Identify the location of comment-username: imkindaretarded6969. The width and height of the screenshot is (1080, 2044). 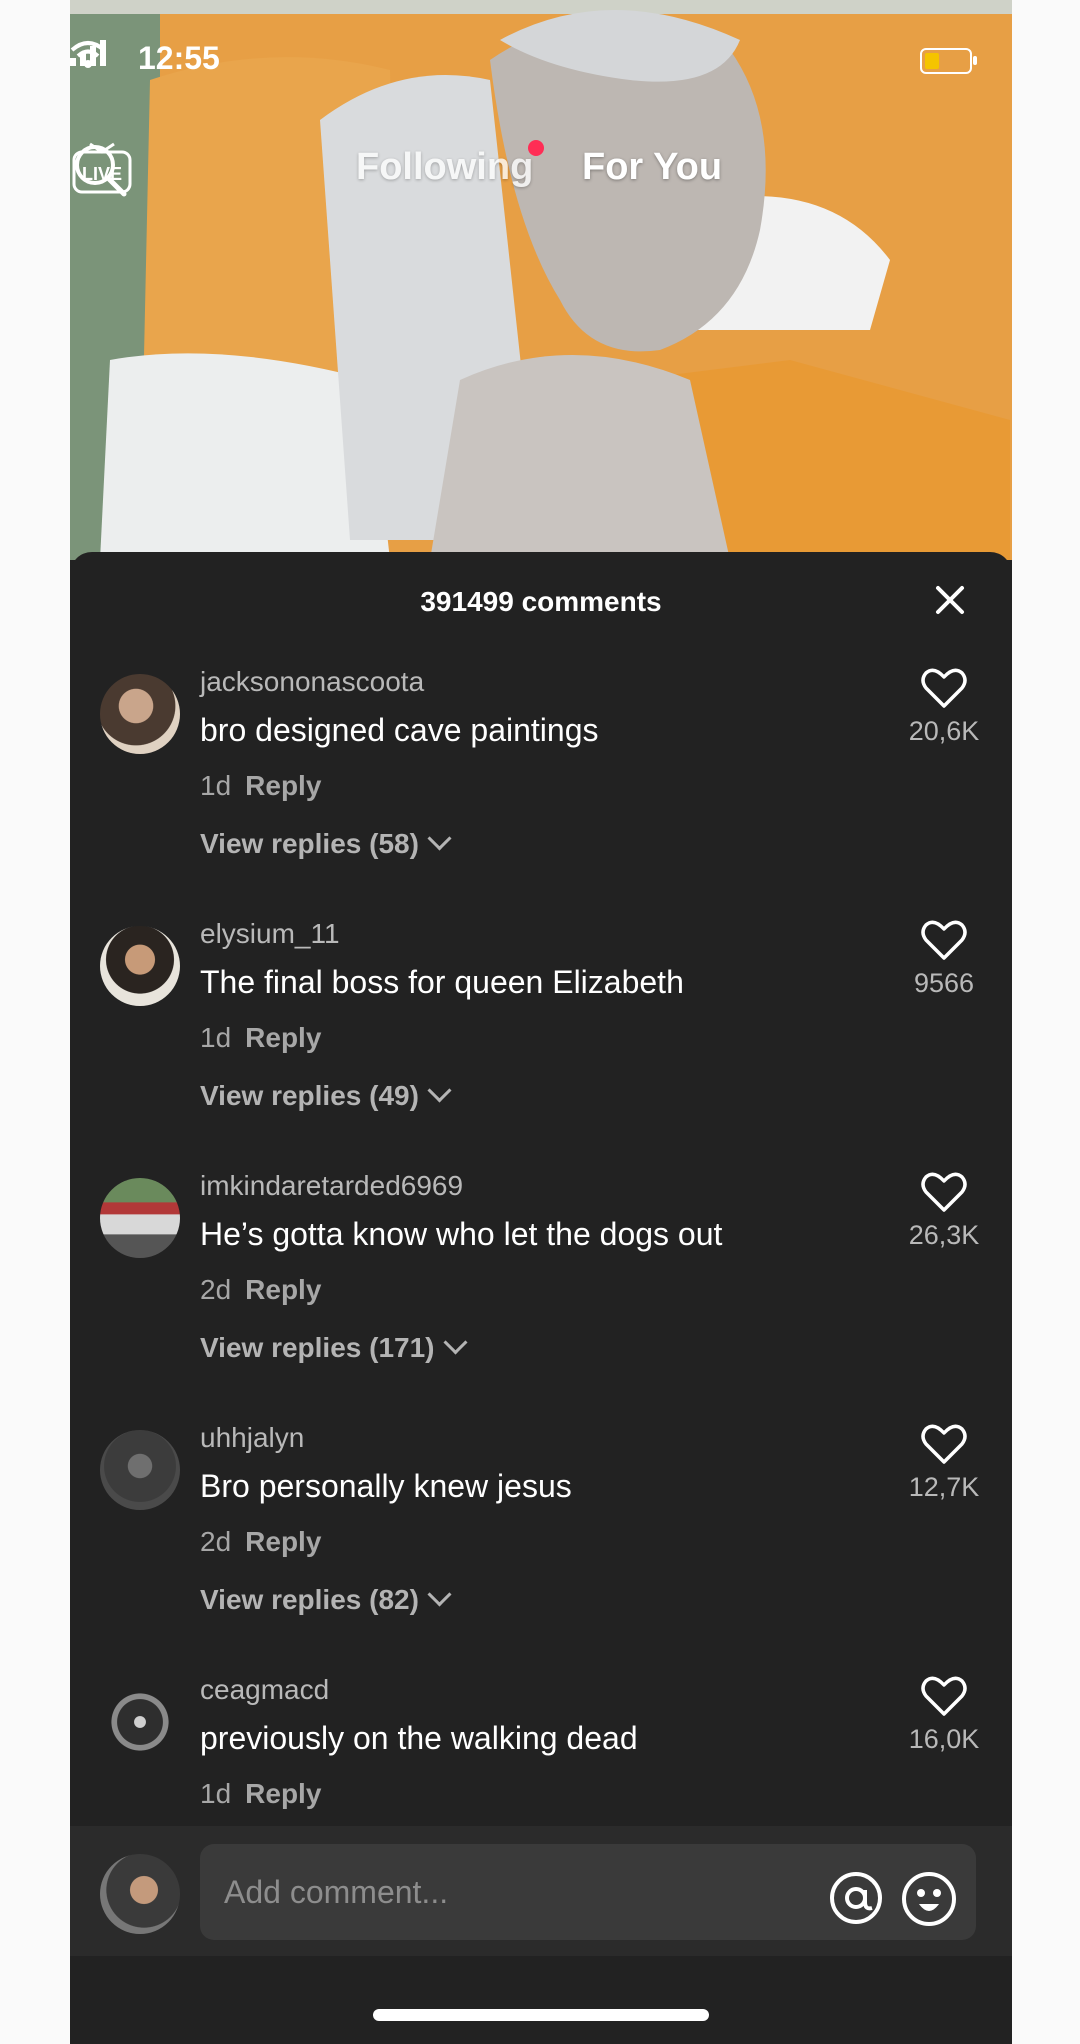
(331, 1186).